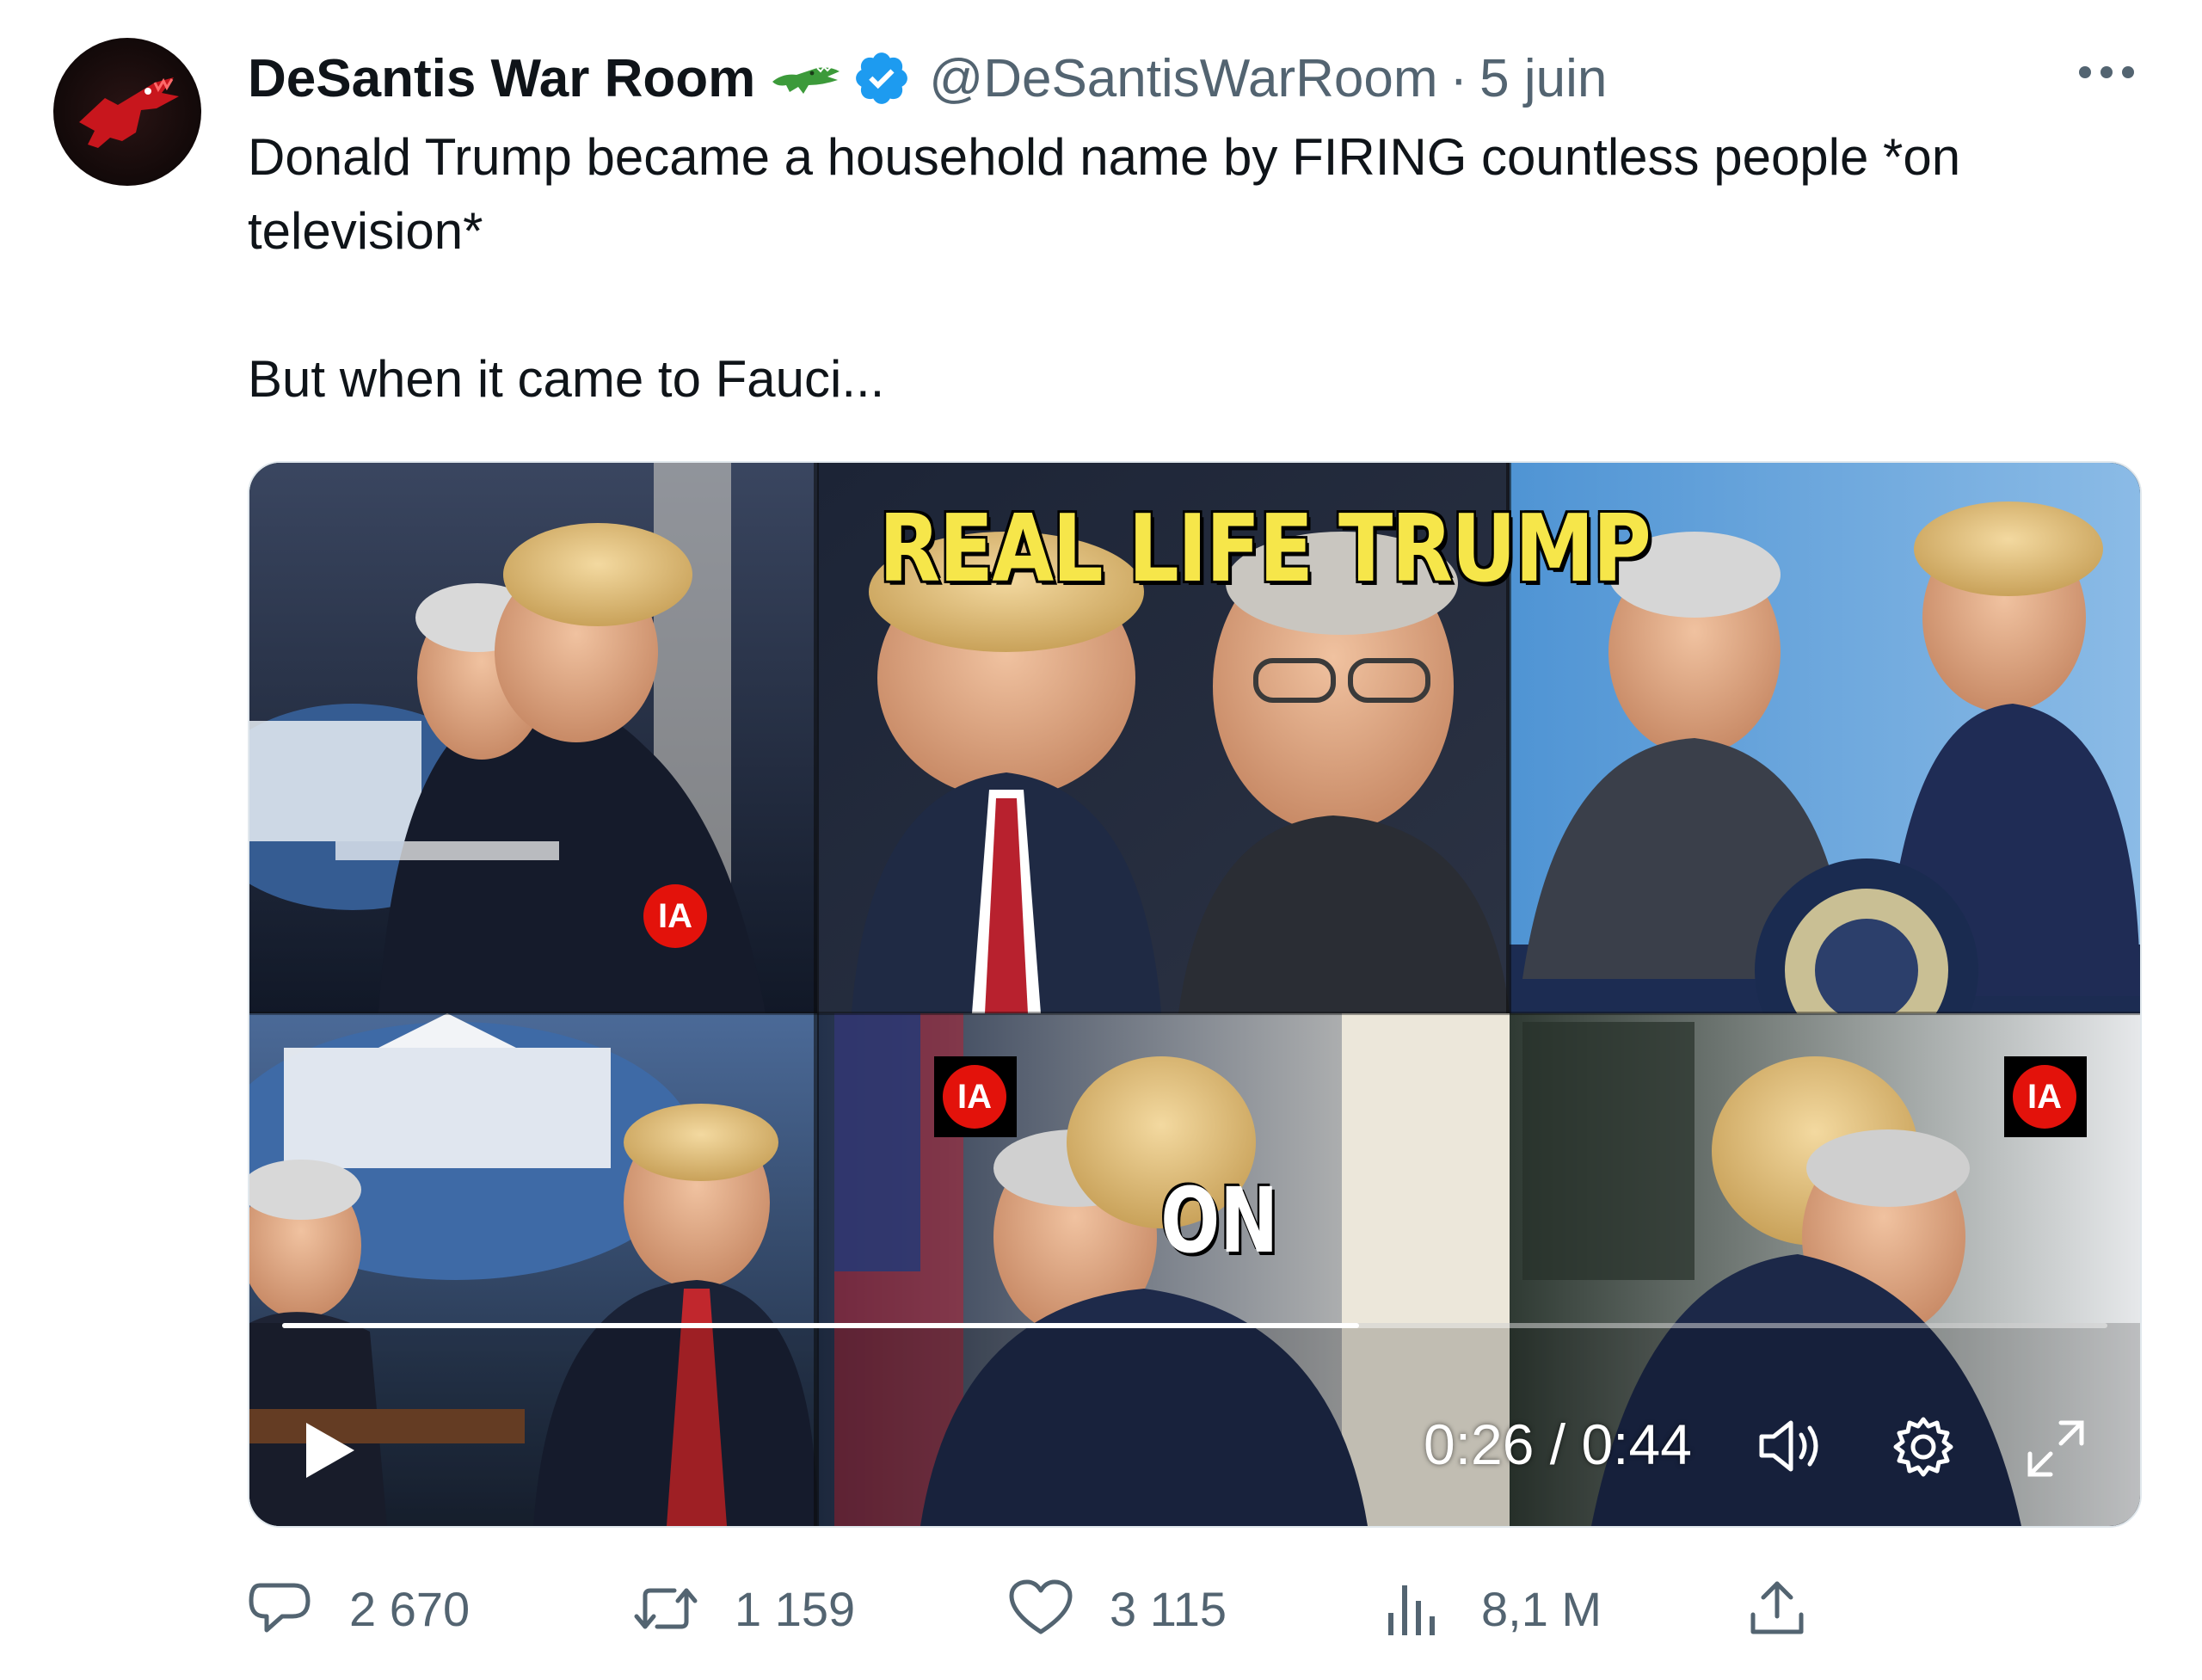 This screenshot has height=1680, width=2202. I want to click on crocodile-emoji-icon, so click(806, 79).